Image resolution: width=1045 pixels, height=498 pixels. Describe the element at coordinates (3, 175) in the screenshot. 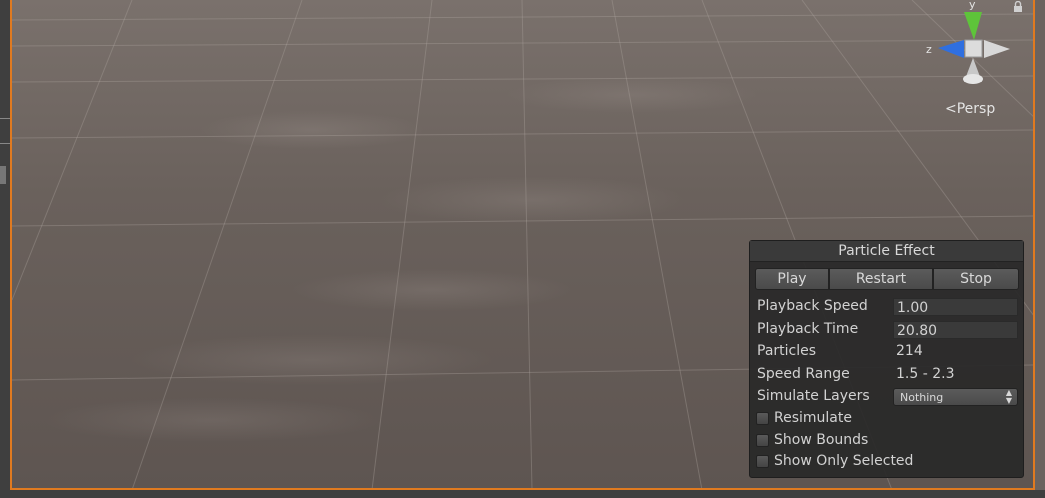

I see `scroll-handle` at that location.